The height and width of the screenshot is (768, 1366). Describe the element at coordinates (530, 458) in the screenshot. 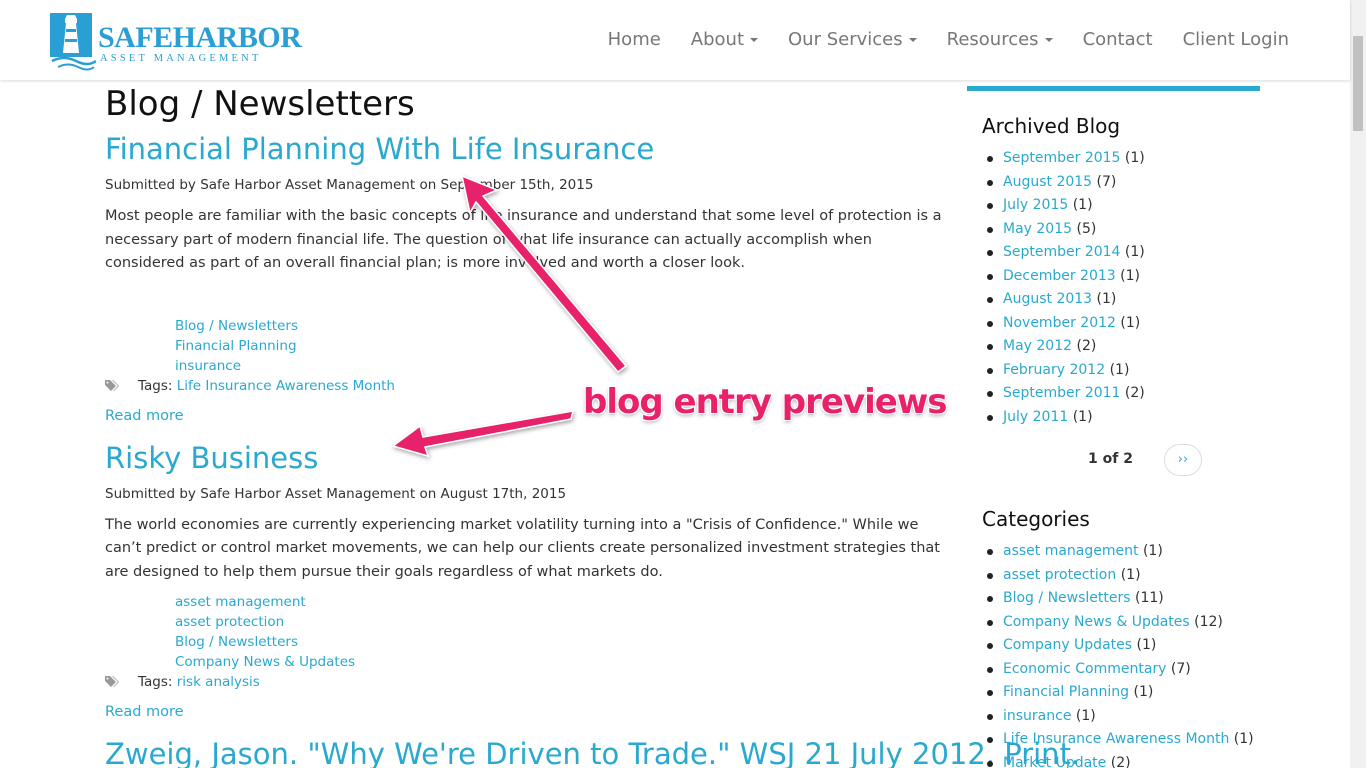

I see `post-title-link: Risky Business` at that location.